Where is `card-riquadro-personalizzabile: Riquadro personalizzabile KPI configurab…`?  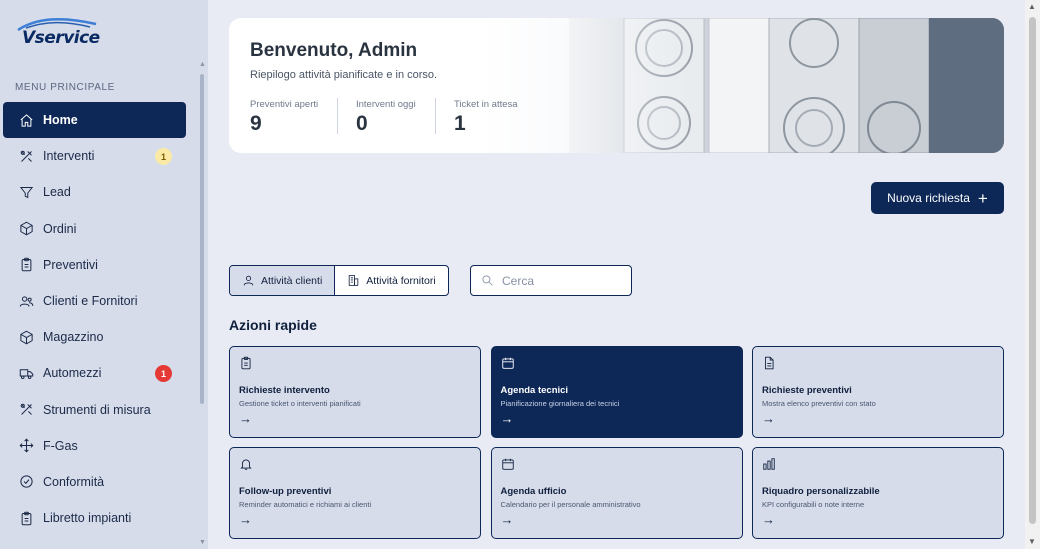
card-riquadro-personalizzabile: Riquadro personalizzabile KPI configurab… is located at coordinates (878, 493).